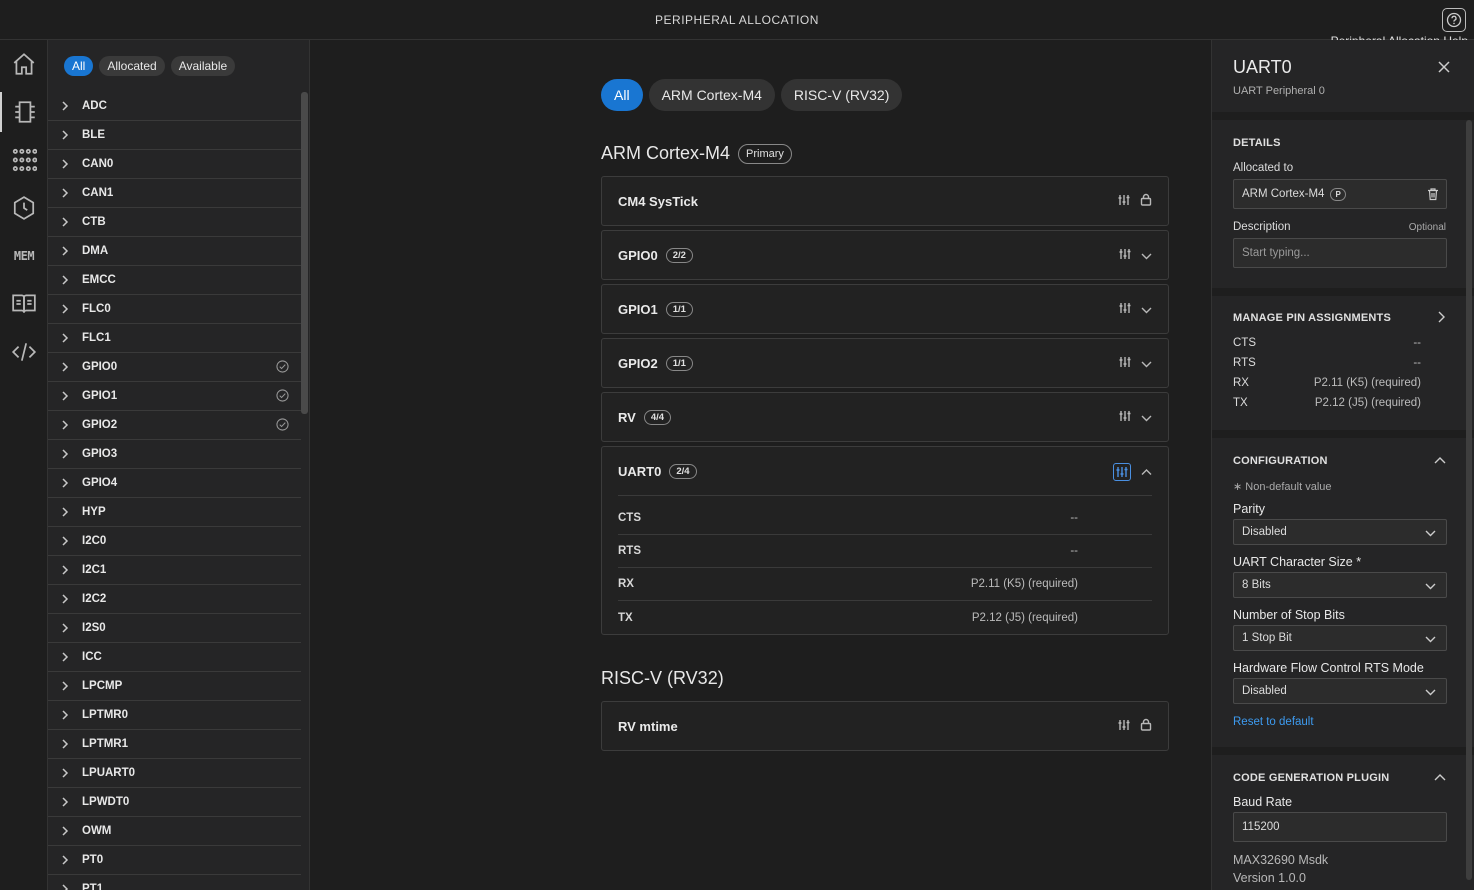  I want to click on sidebar-item-lpuart0: LPUART0, so click(174, 773).